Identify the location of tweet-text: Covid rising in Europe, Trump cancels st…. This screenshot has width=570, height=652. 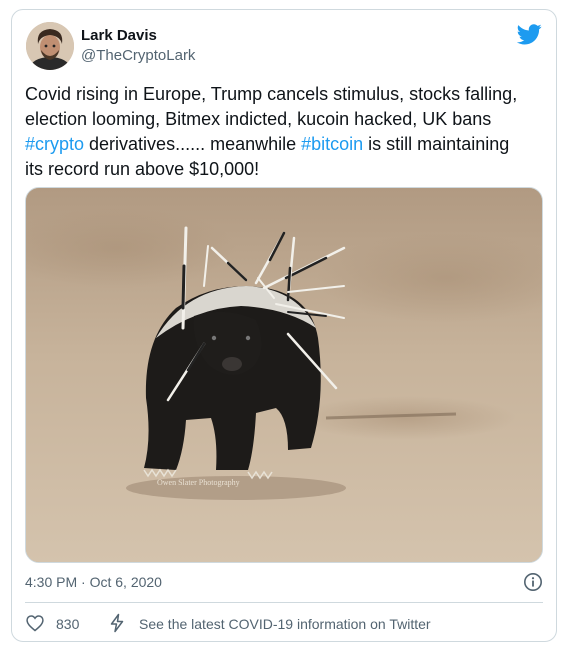
(285, 132).